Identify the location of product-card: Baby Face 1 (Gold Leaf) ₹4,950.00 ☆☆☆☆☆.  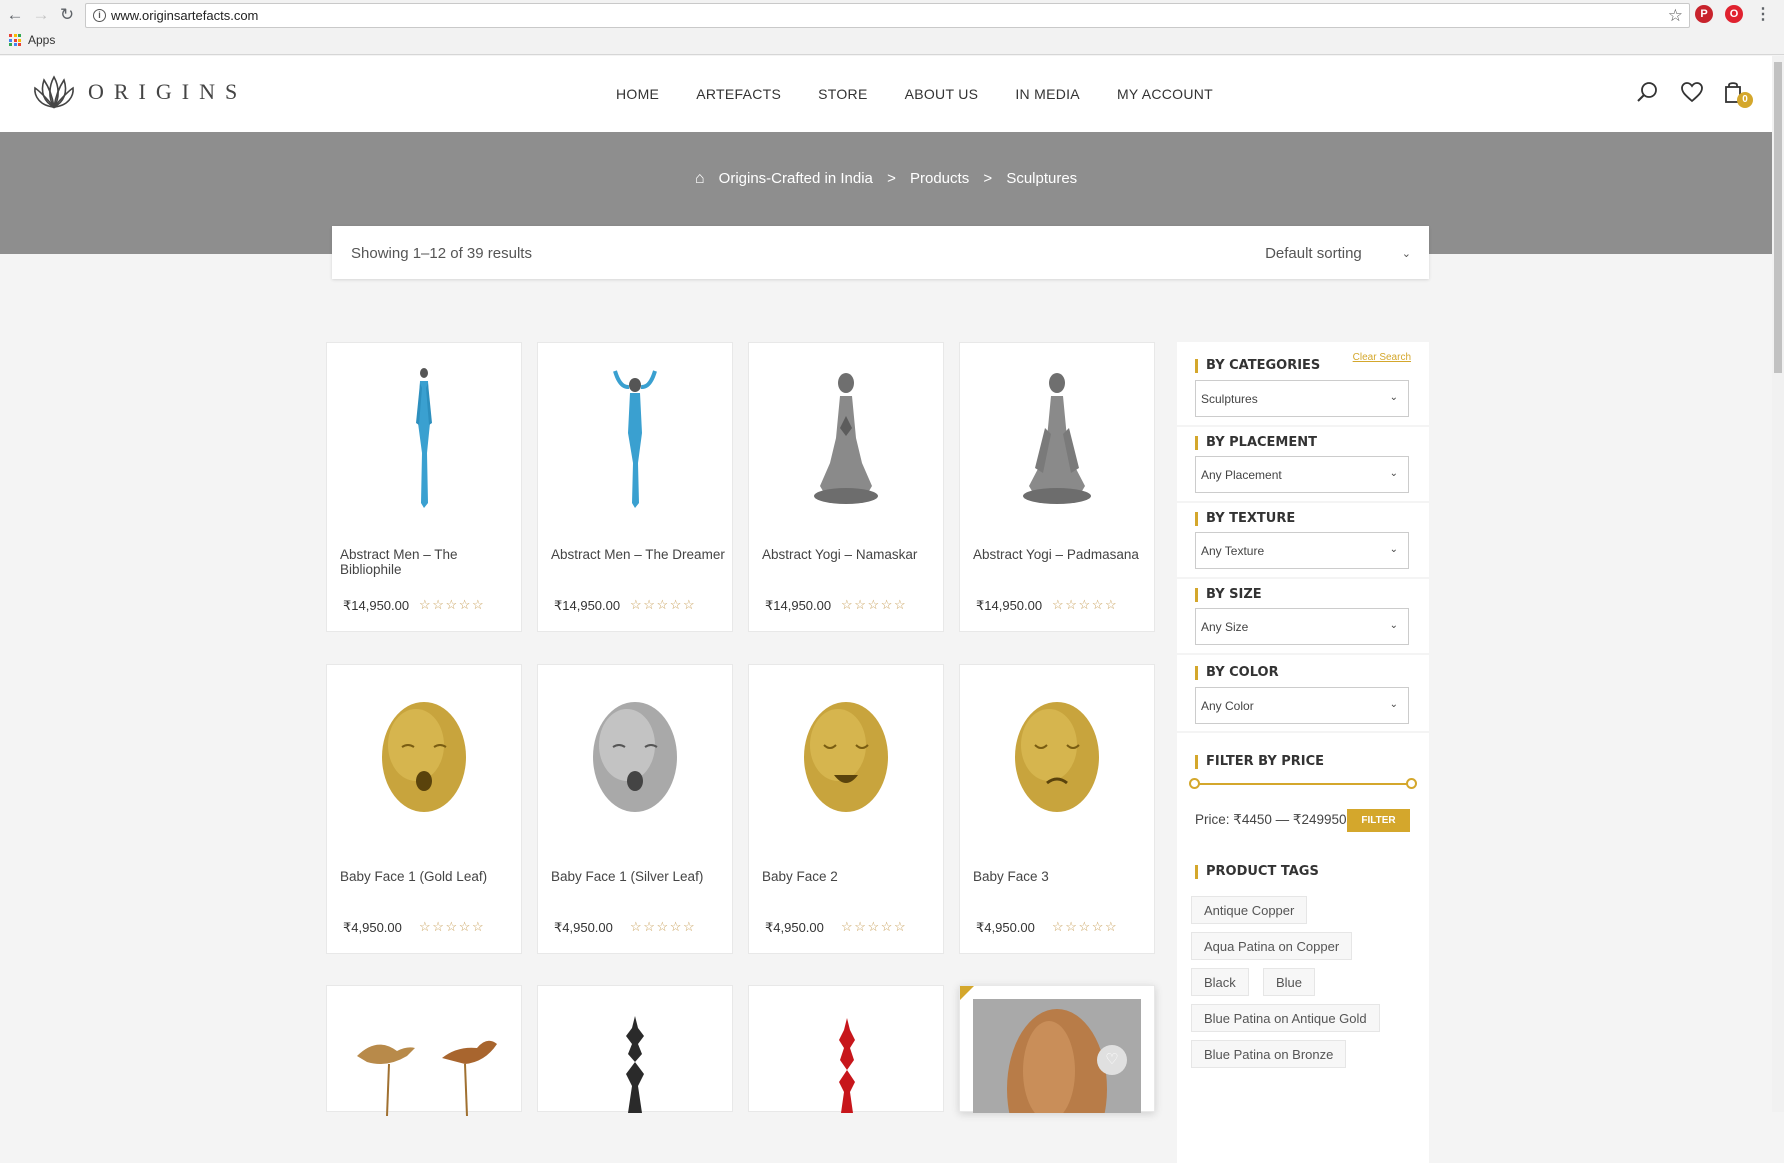
(424, 809).